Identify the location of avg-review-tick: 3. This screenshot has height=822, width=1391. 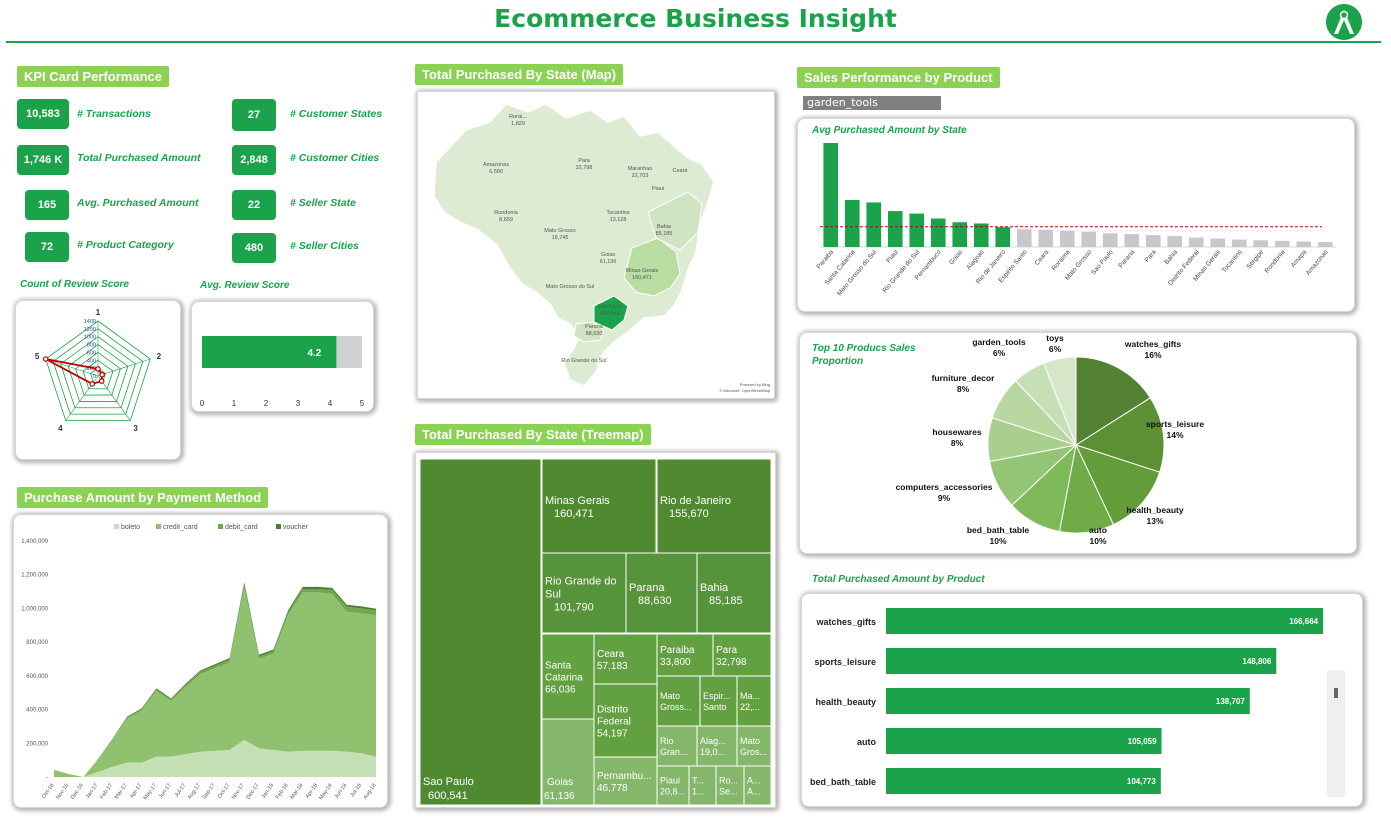
(298, 403).